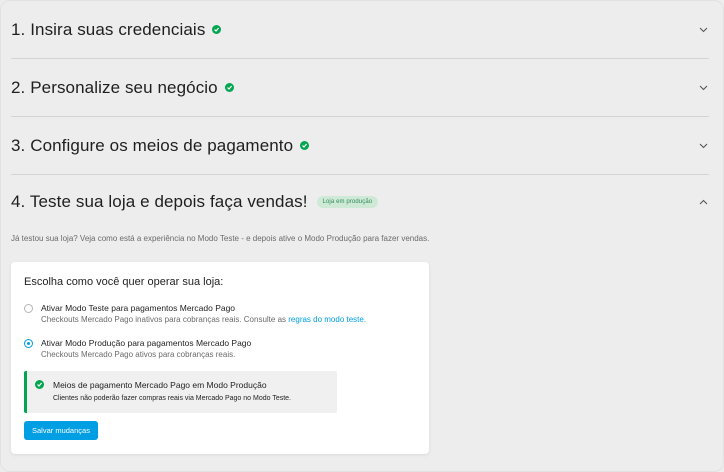 This screenshot has height=472, width=724. I want to click on chevron-up-icon, so click(703, 202).